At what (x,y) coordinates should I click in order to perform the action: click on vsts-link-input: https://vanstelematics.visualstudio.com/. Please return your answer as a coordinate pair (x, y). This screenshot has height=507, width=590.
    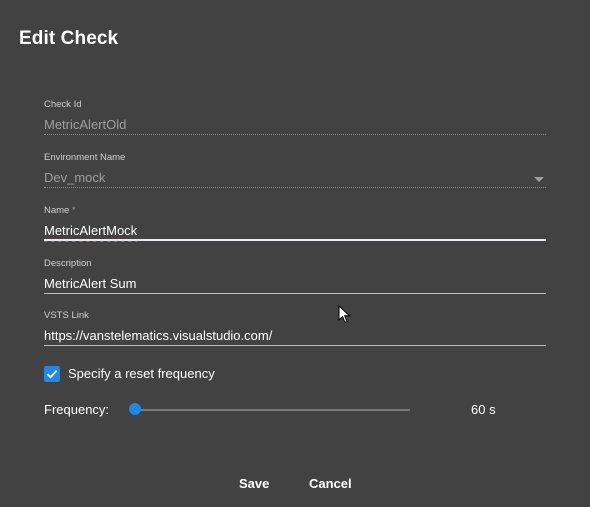
    Looking at the image, I should click on (158, 335).